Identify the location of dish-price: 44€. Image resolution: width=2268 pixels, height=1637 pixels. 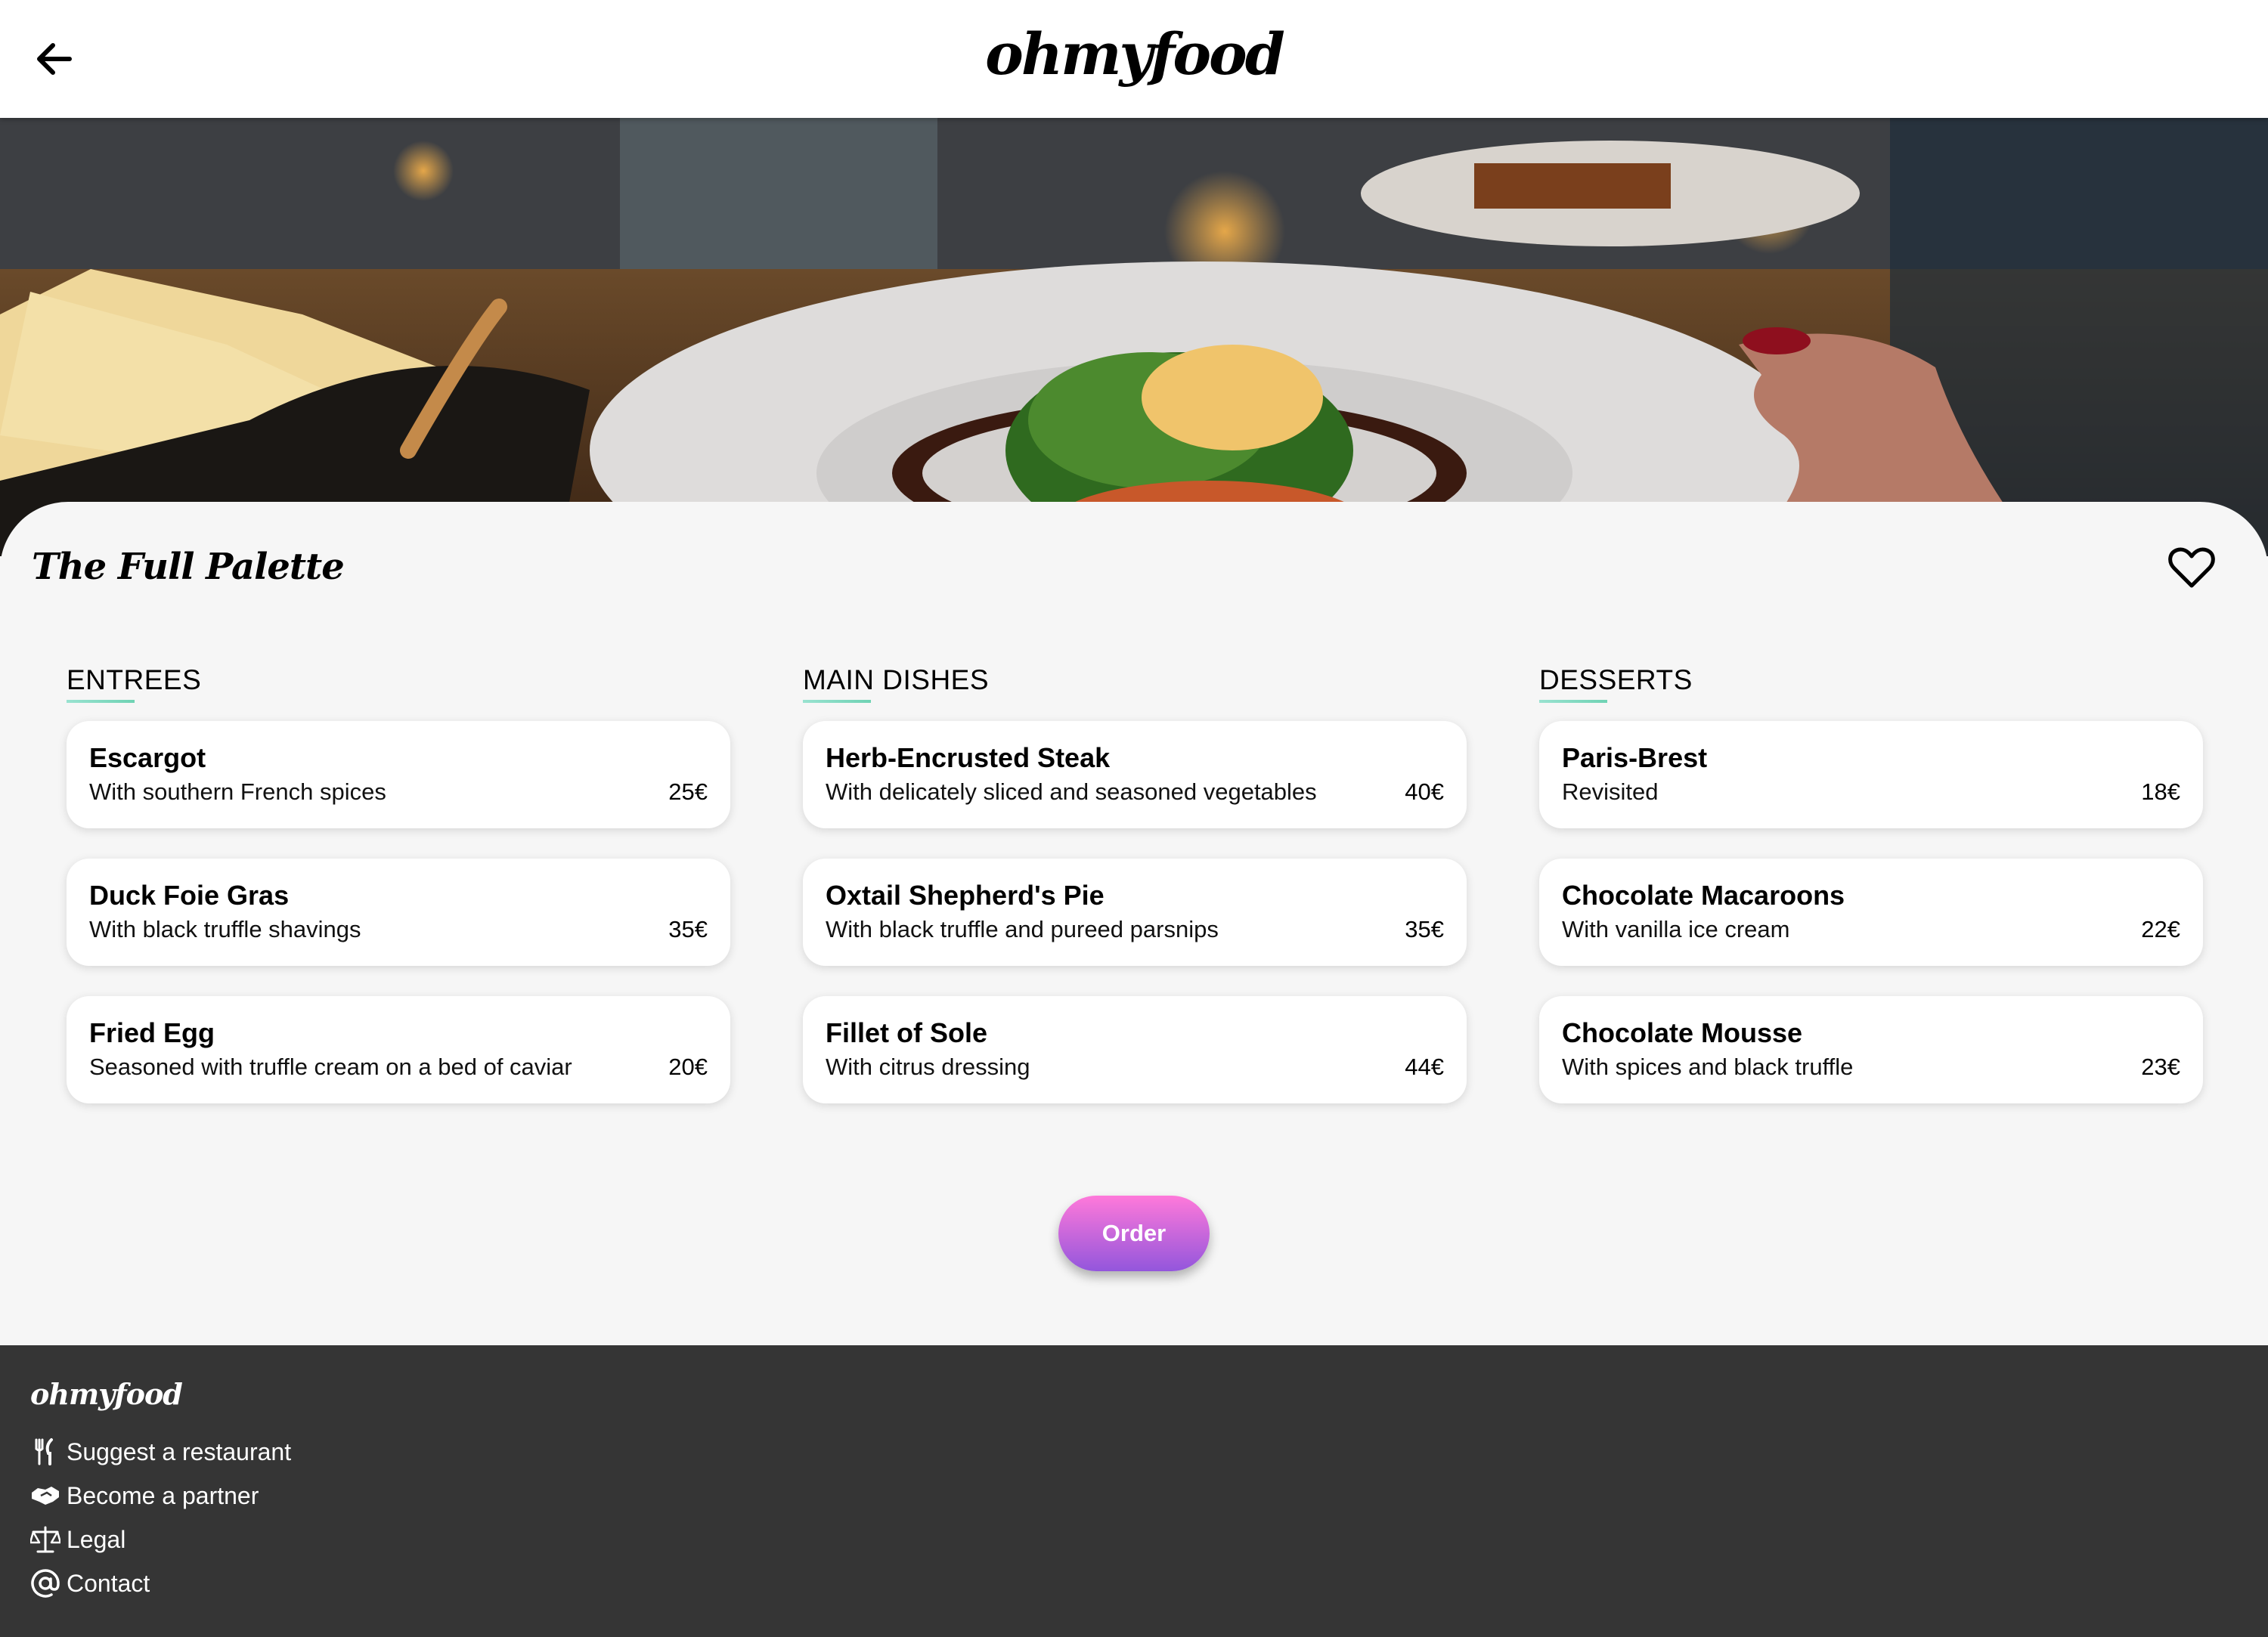
(1424, 1067).